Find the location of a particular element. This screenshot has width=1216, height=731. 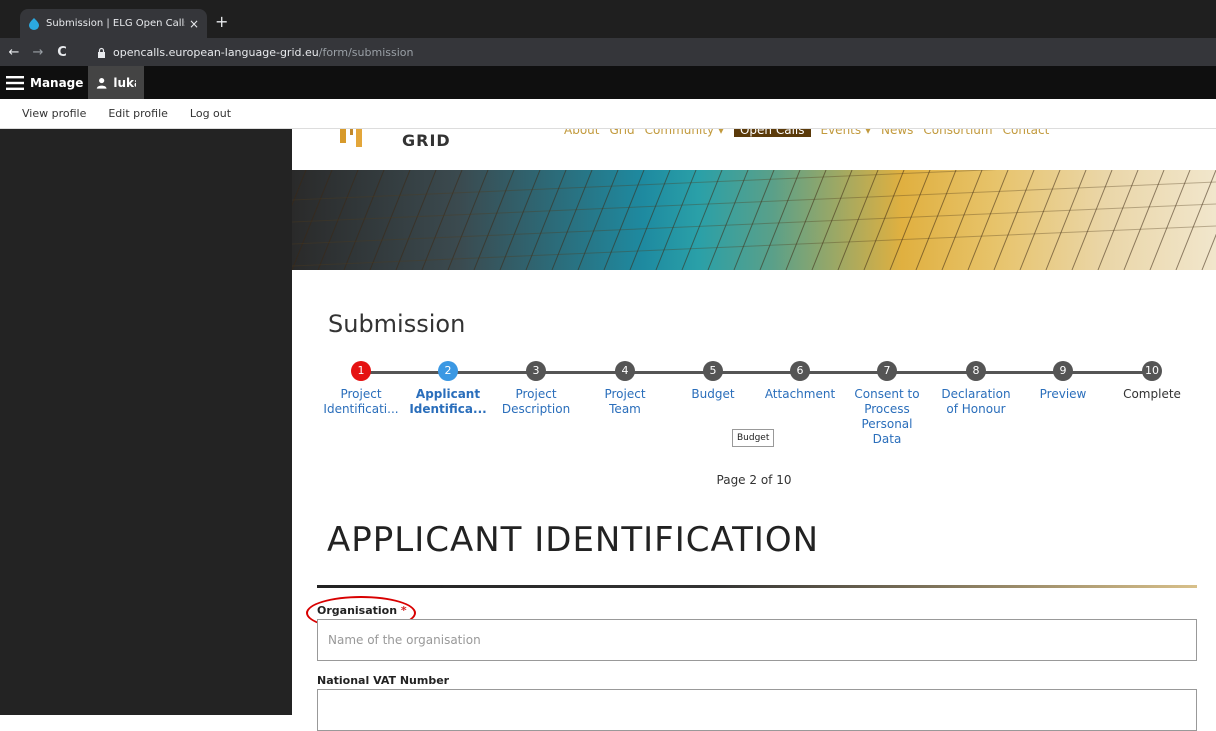

lock-icon is located at coordinates (101, 52).